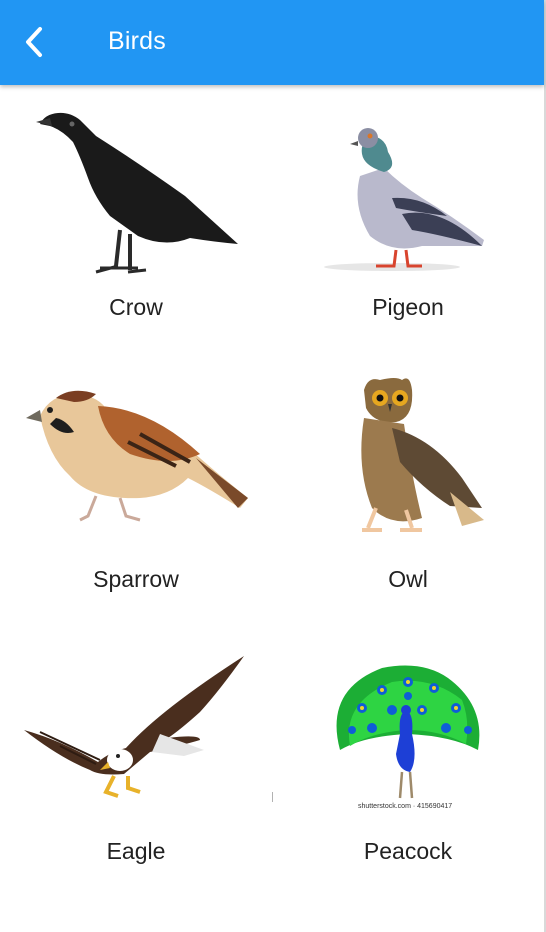  What do you see at coordinates (137, 193) in the screenshot?
I see `crow-image` at bounding box center [137, 193].